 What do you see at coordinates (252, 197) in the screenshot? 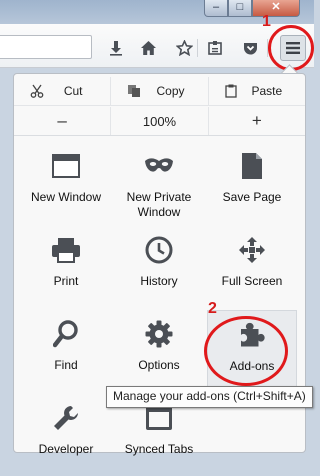
I see `save-page-label: Save Page` at bounding box center [252, 197].